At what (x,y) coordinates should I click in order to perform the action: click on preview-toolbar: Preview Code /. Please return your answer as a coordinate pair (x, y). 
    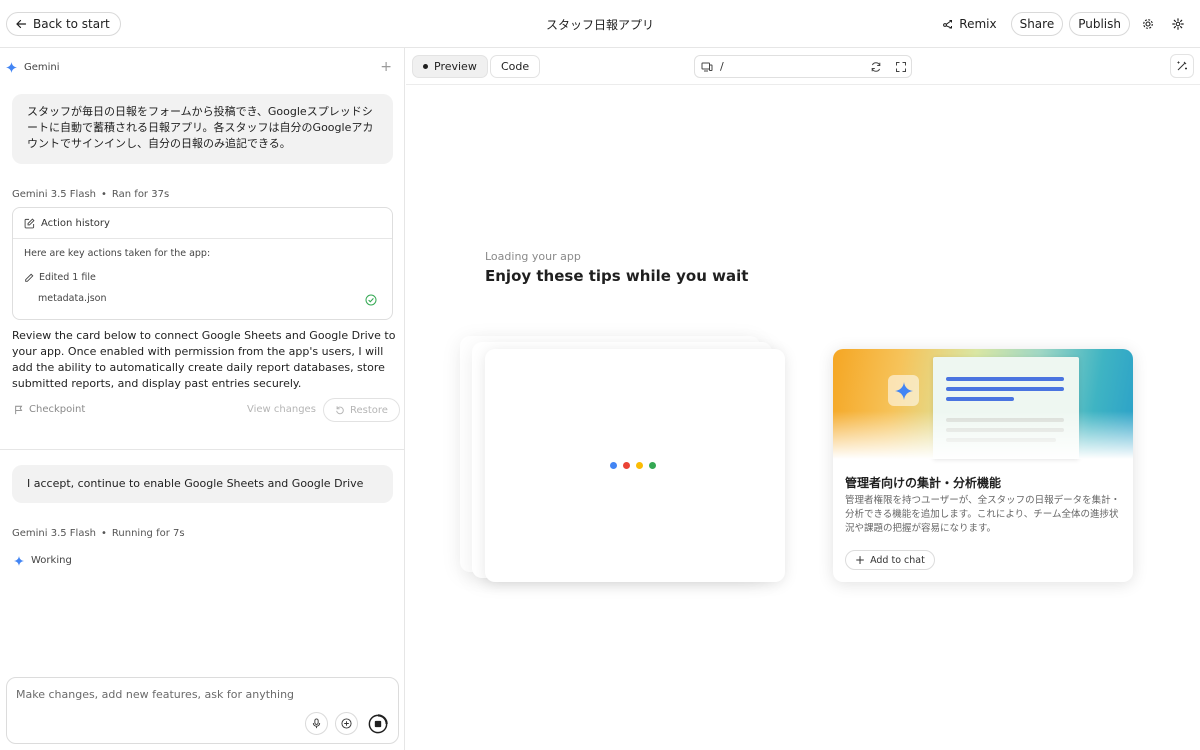
    Looking at the image, I should click on (803, 66).